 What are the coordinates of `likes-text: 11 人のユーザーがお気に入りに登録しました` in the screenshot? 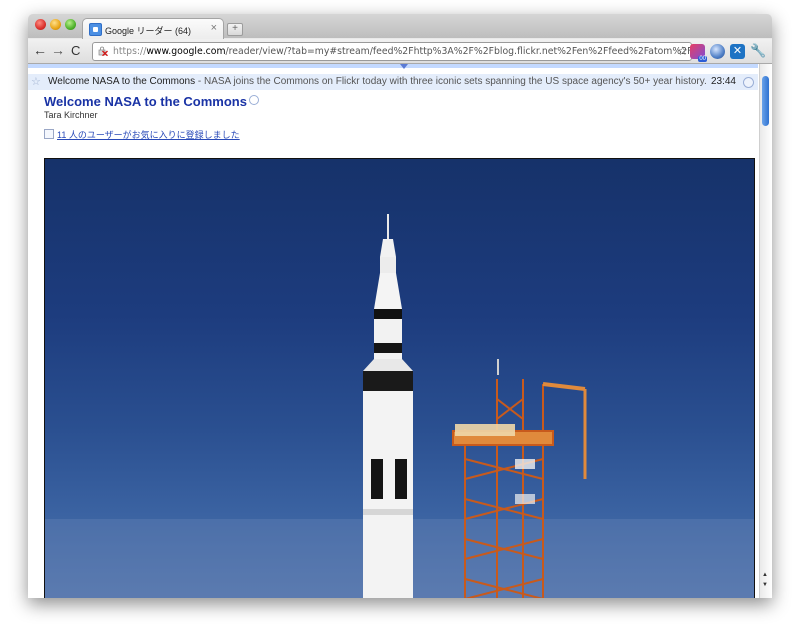 It's located at (148, 135).